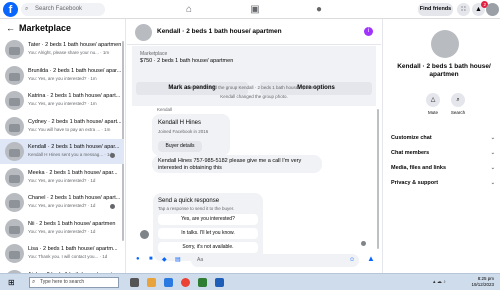  What do you see at coordinates (154, 54) in the screenshot?
I see `listing-label: Marketplace` at bounding box center [154, 54].